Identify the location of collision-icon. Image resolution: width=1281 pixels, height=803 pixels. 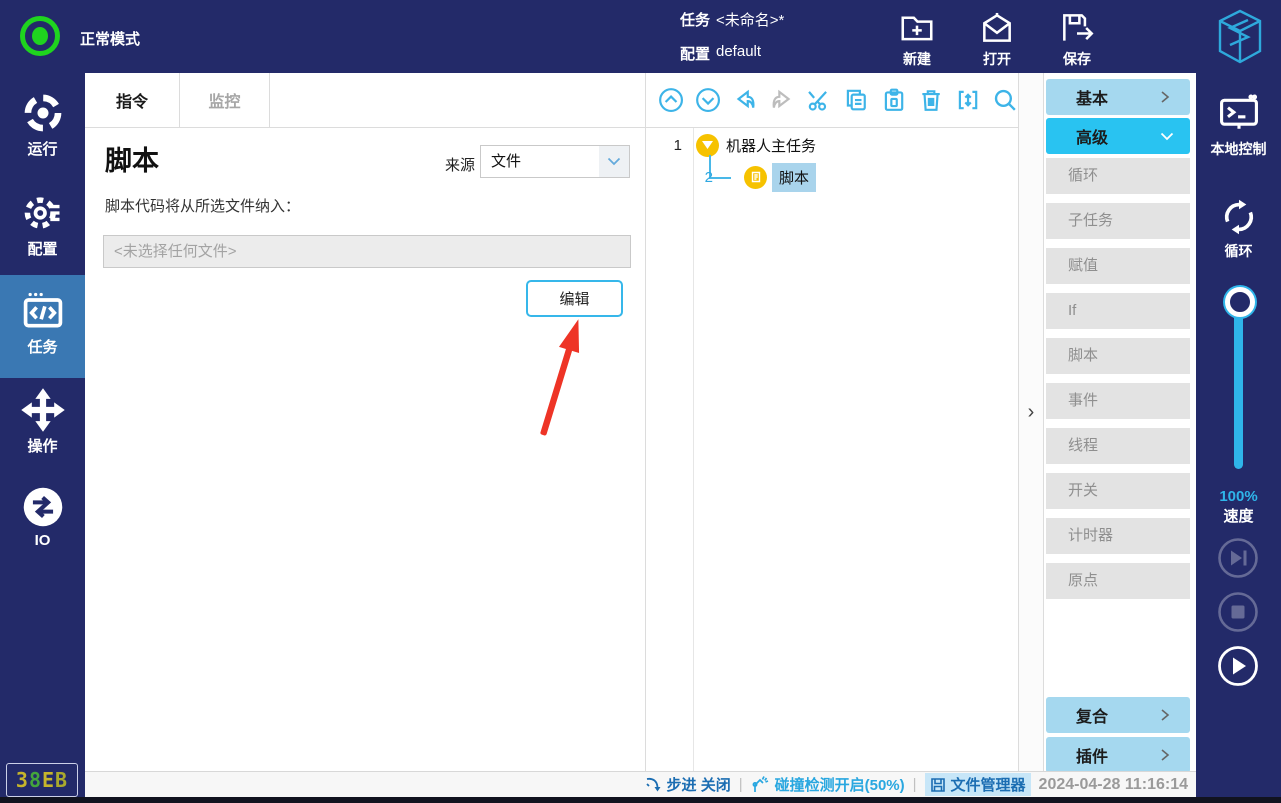
(760, 784).